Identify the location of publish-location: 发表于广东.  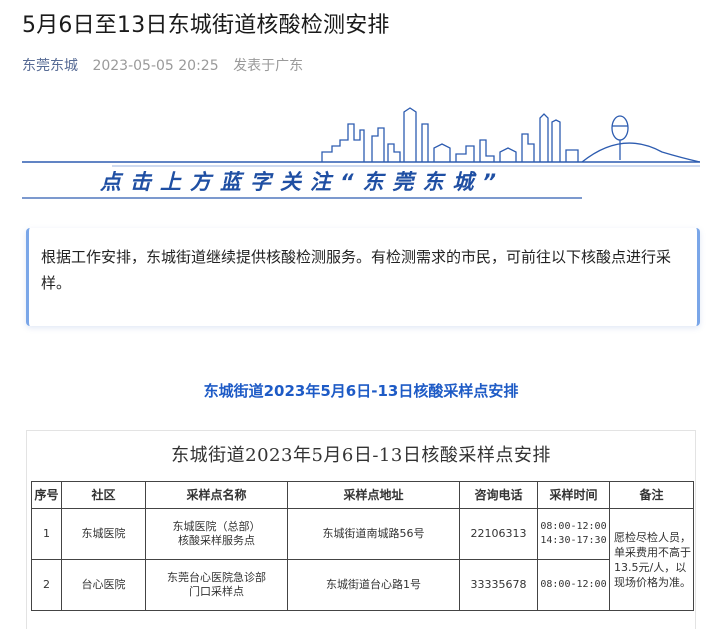
(268, 66).